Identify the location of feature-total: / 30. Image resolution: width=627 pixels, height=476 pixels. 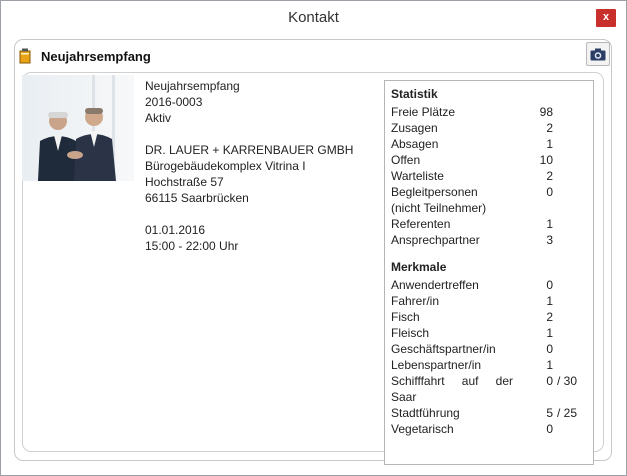
(566, 381).